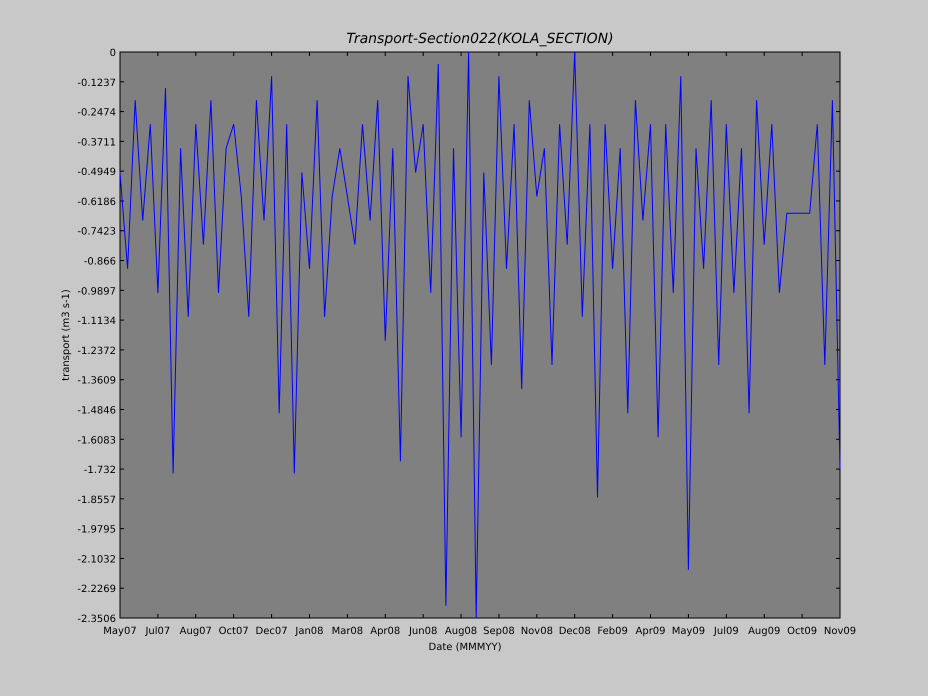 Image resolution: width=928 pixels, height=696 pixels. What do you see at coordinates (726, 631) in the screenshot?
I see `tick-label: Jul09` at bounding box center [726, 631].